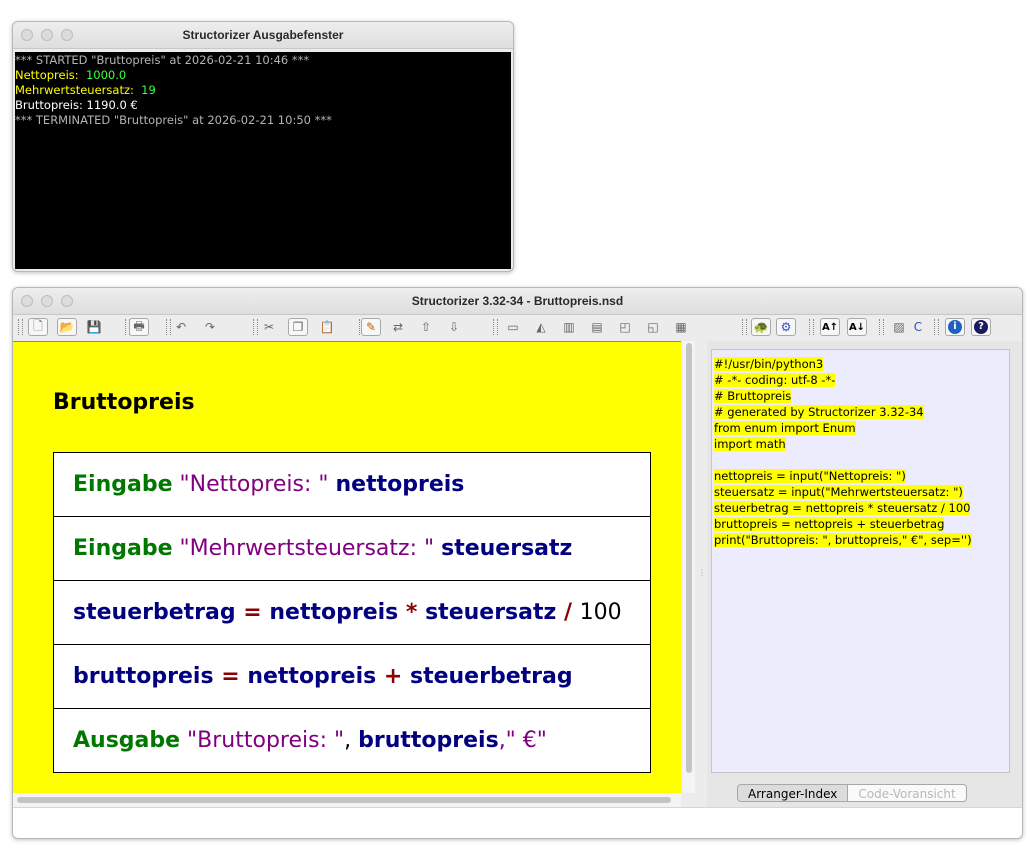 The image size is (1035, 854). I want to click on undo-button: ↶, so click(181, 327).